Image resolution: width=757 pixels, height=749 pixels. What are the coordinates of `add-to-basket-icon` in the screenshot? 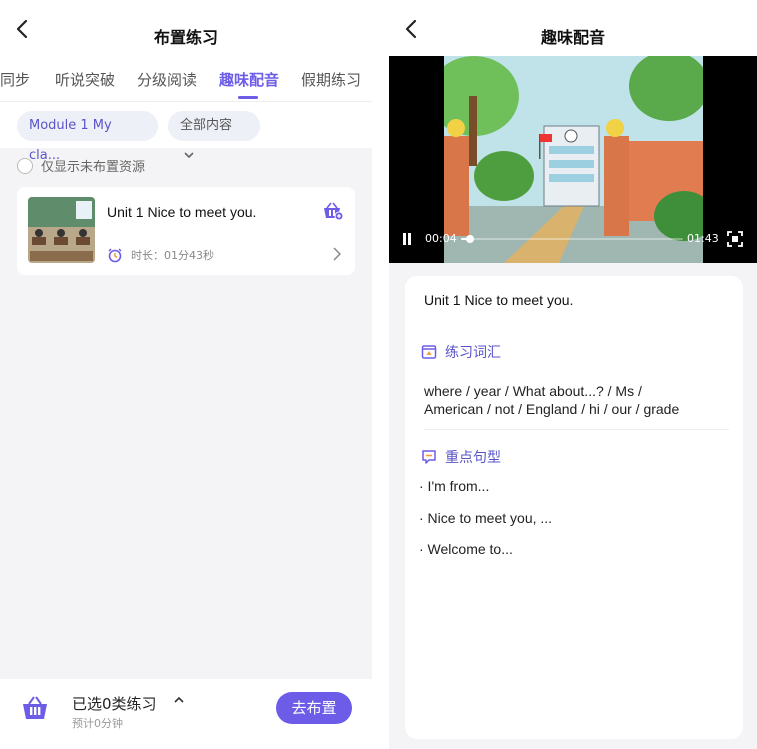 It's located at (332, 211).